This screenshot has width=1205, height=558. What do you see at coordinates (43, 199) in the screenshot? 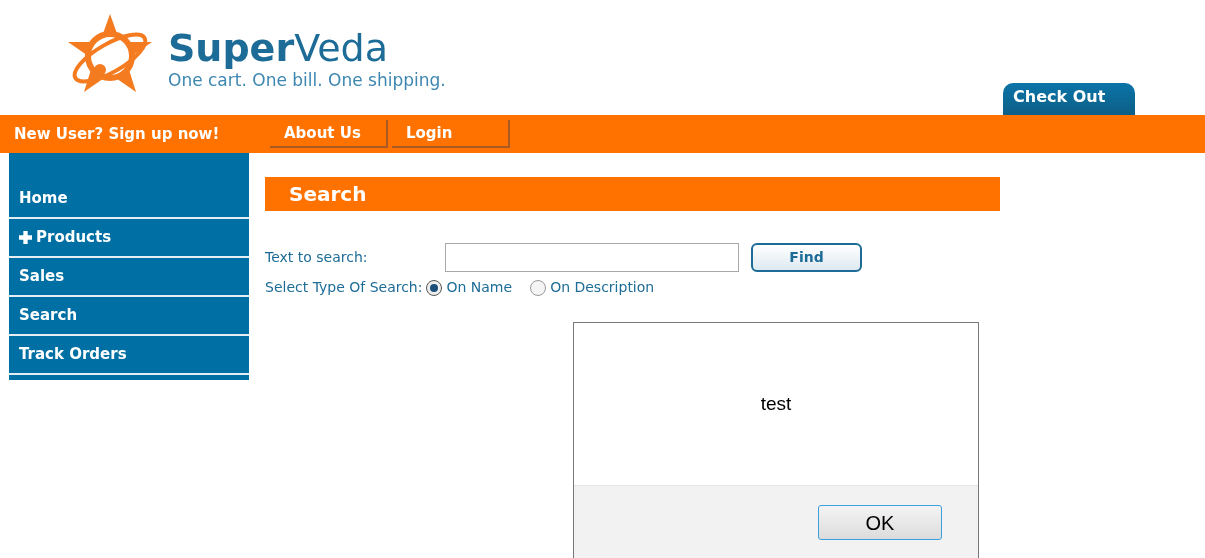
I see `sidebar-item-label: Home` at bounding box center [43, 199].